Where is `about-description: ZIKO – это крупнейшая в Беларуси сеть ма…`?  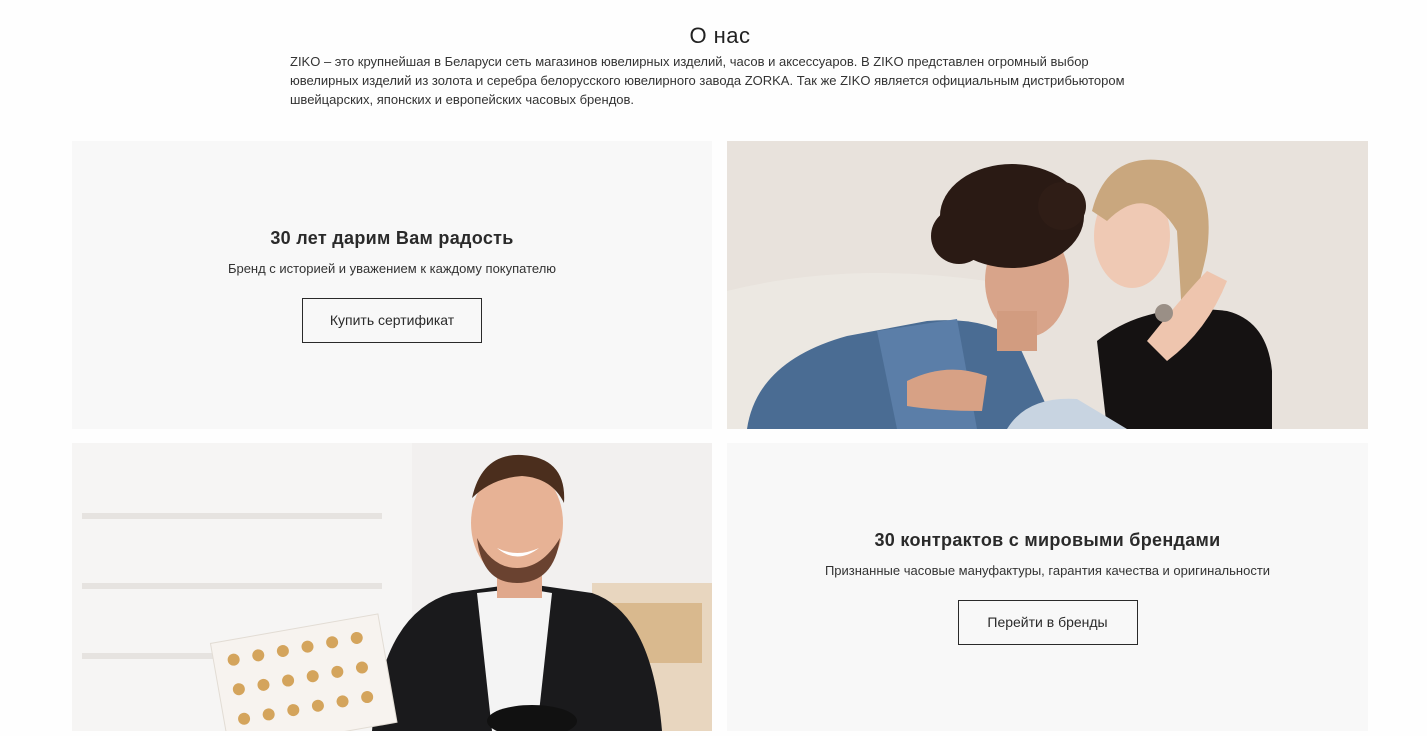
about-description: ZIKO – это крупнейшая в Беларуси сеть ма… is located at coordinates (707, 80).